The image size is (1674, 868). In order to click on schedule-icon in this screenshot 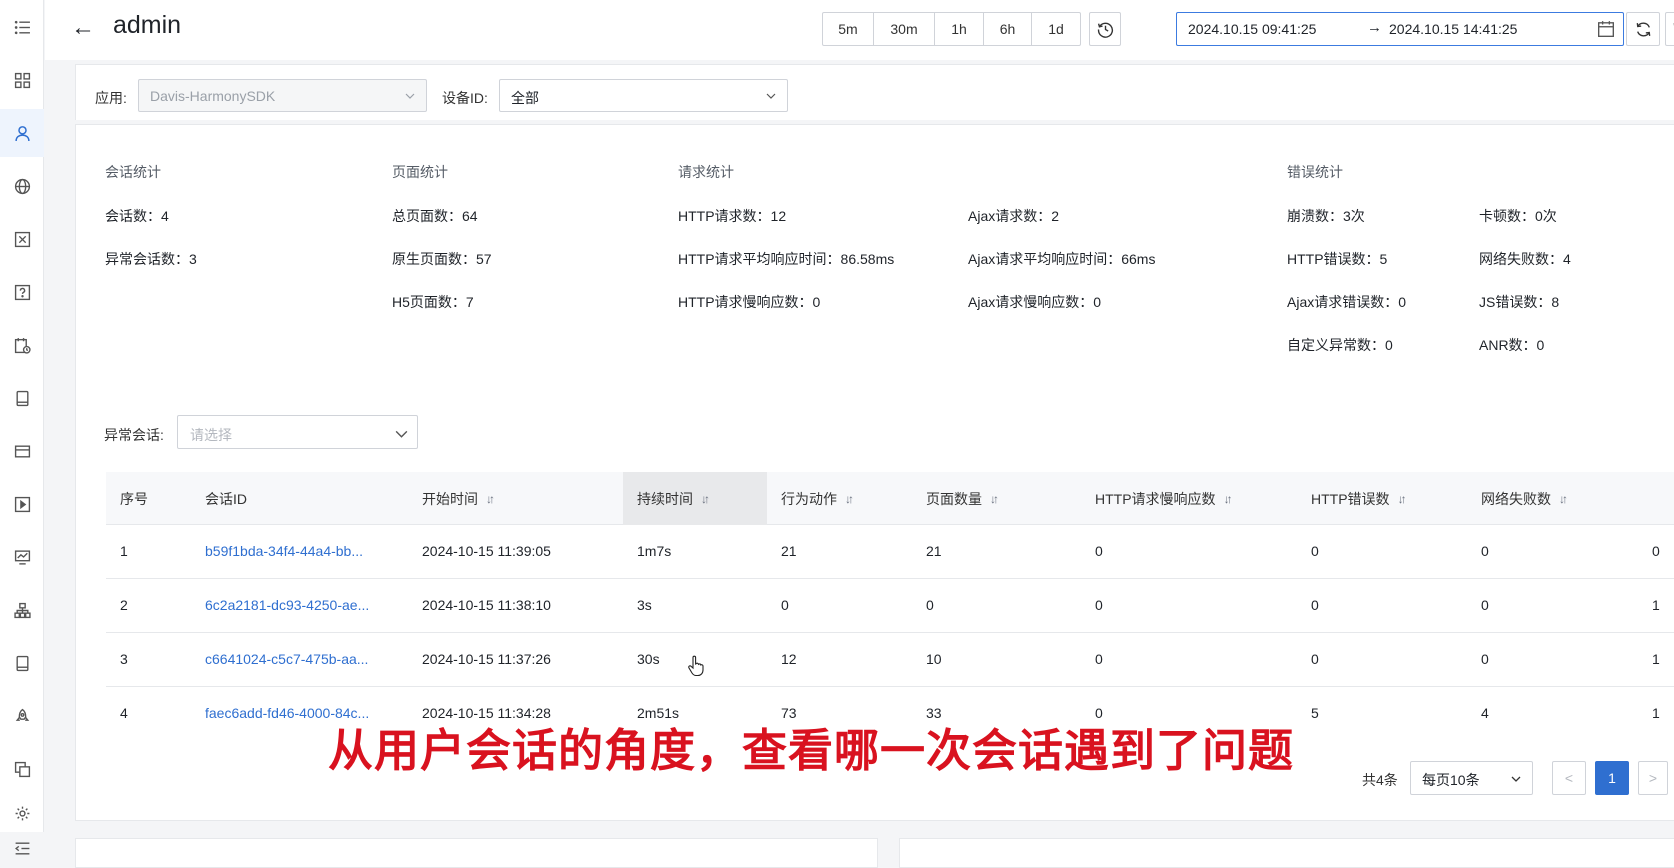, I will do `click(22, 345)`.